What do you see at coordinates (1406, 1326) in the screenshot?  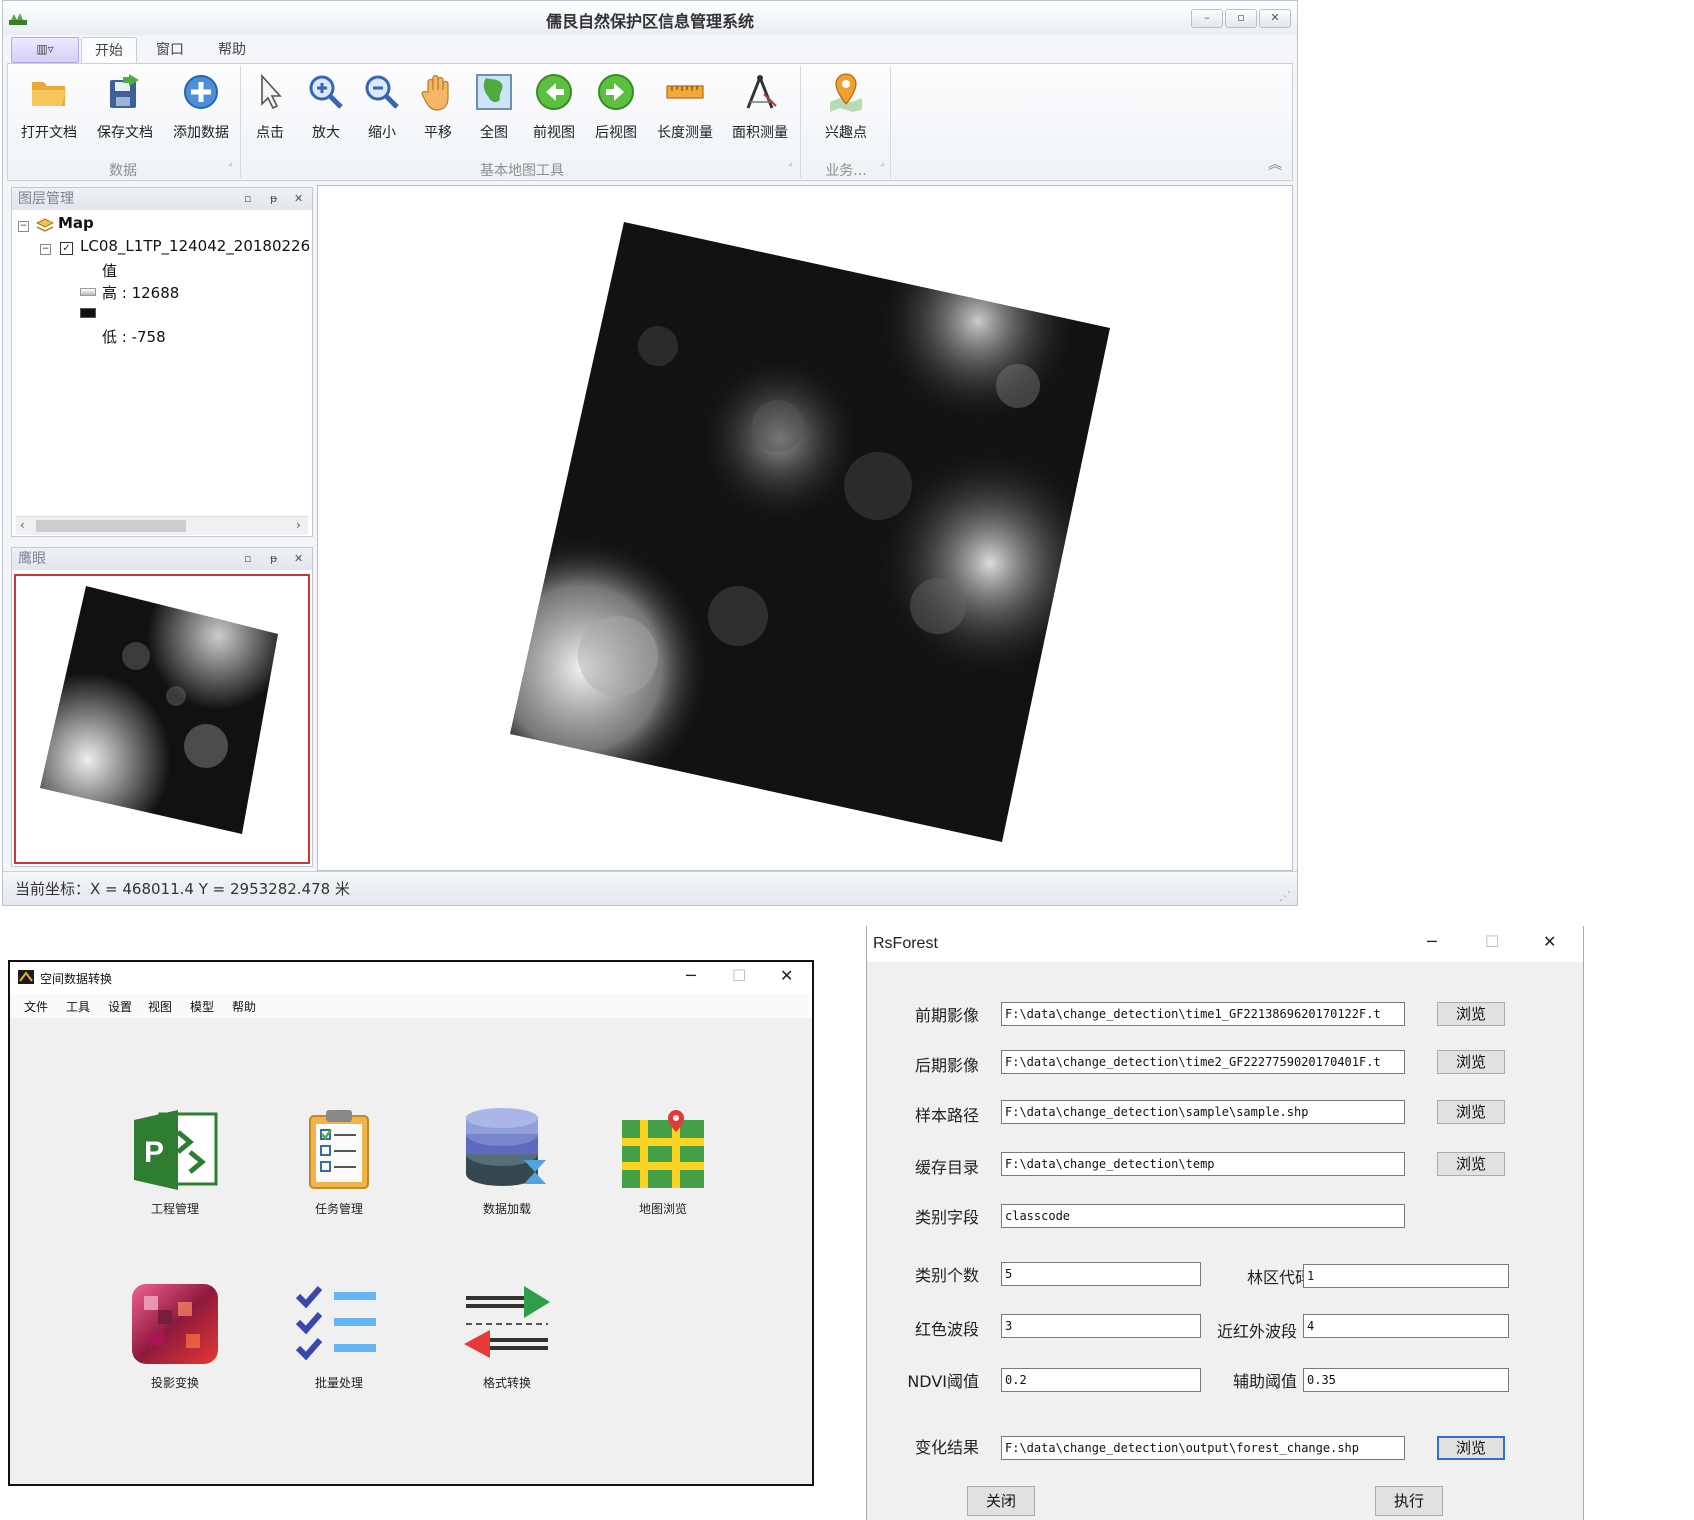 I see `nir-band-input: 4` at bounding box center [1406, 1326].